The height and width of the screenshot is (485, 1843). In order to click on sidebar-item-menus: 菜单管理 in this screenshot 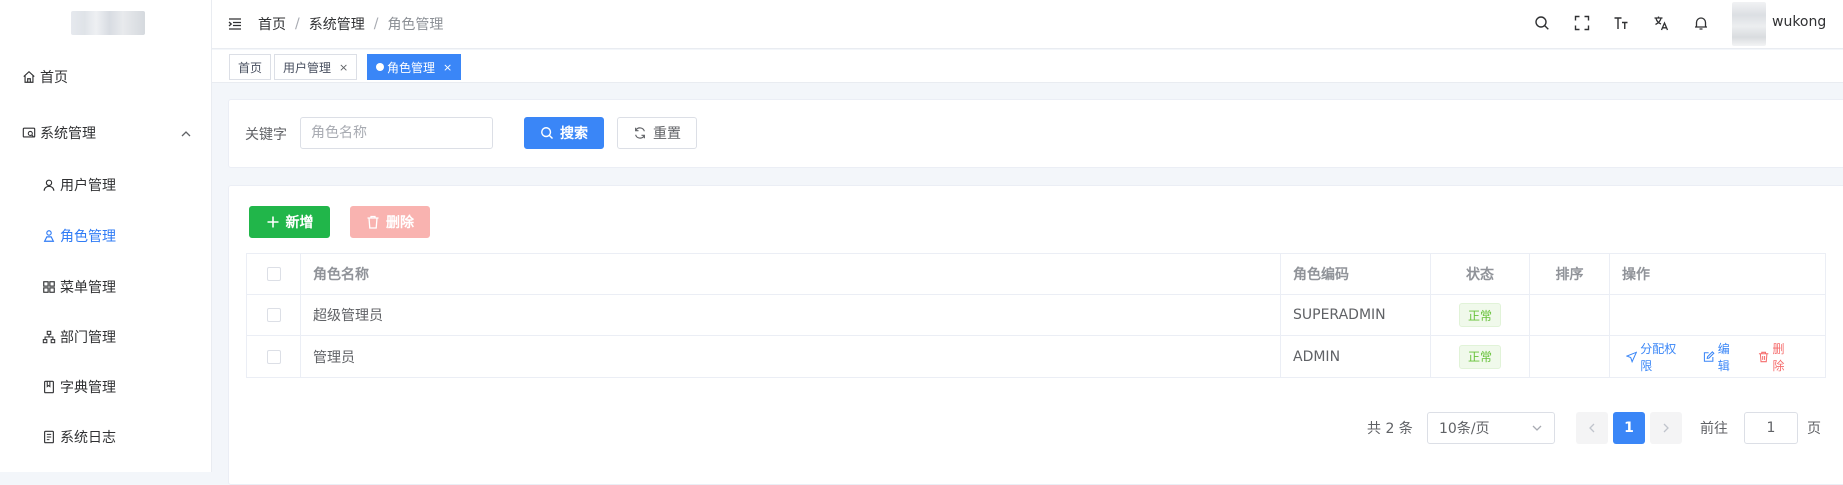, I will do `click(79, 287)`.